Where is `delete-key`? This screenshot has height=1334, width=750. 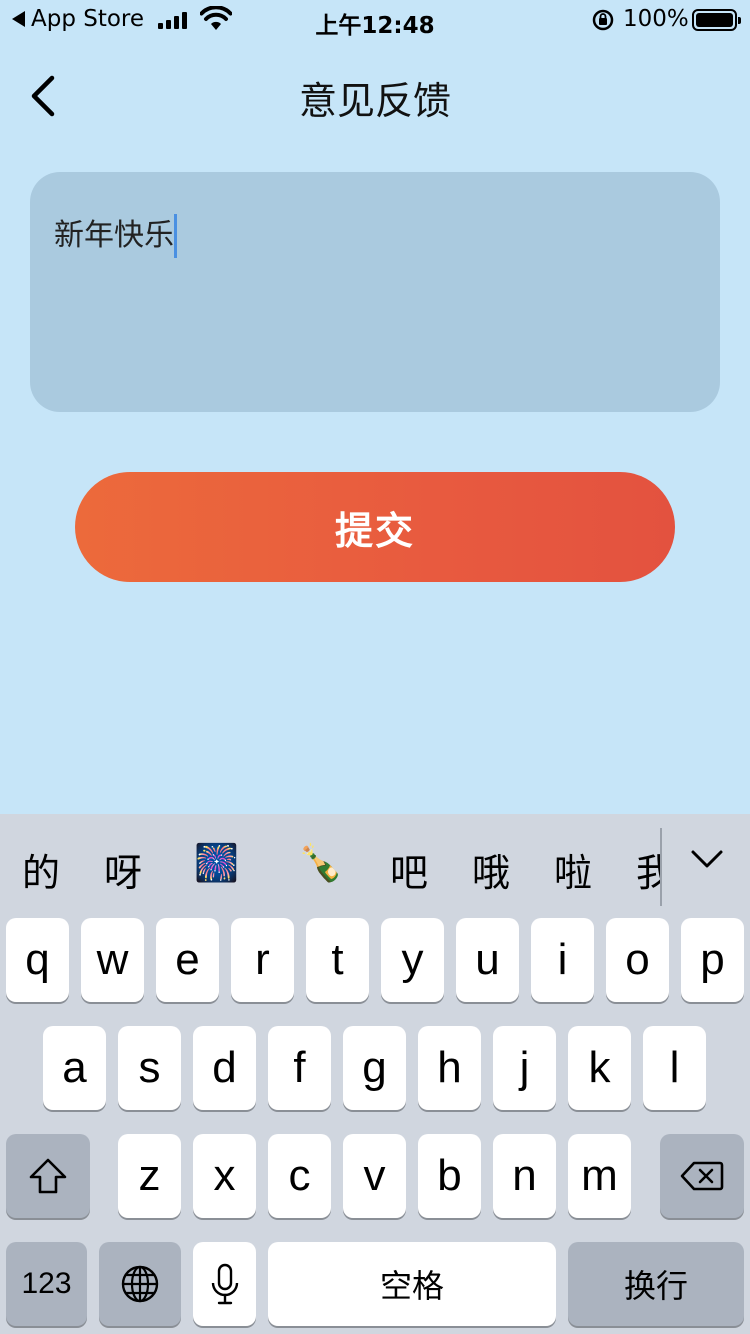
delete-key is located at coordinates (702, 1176).